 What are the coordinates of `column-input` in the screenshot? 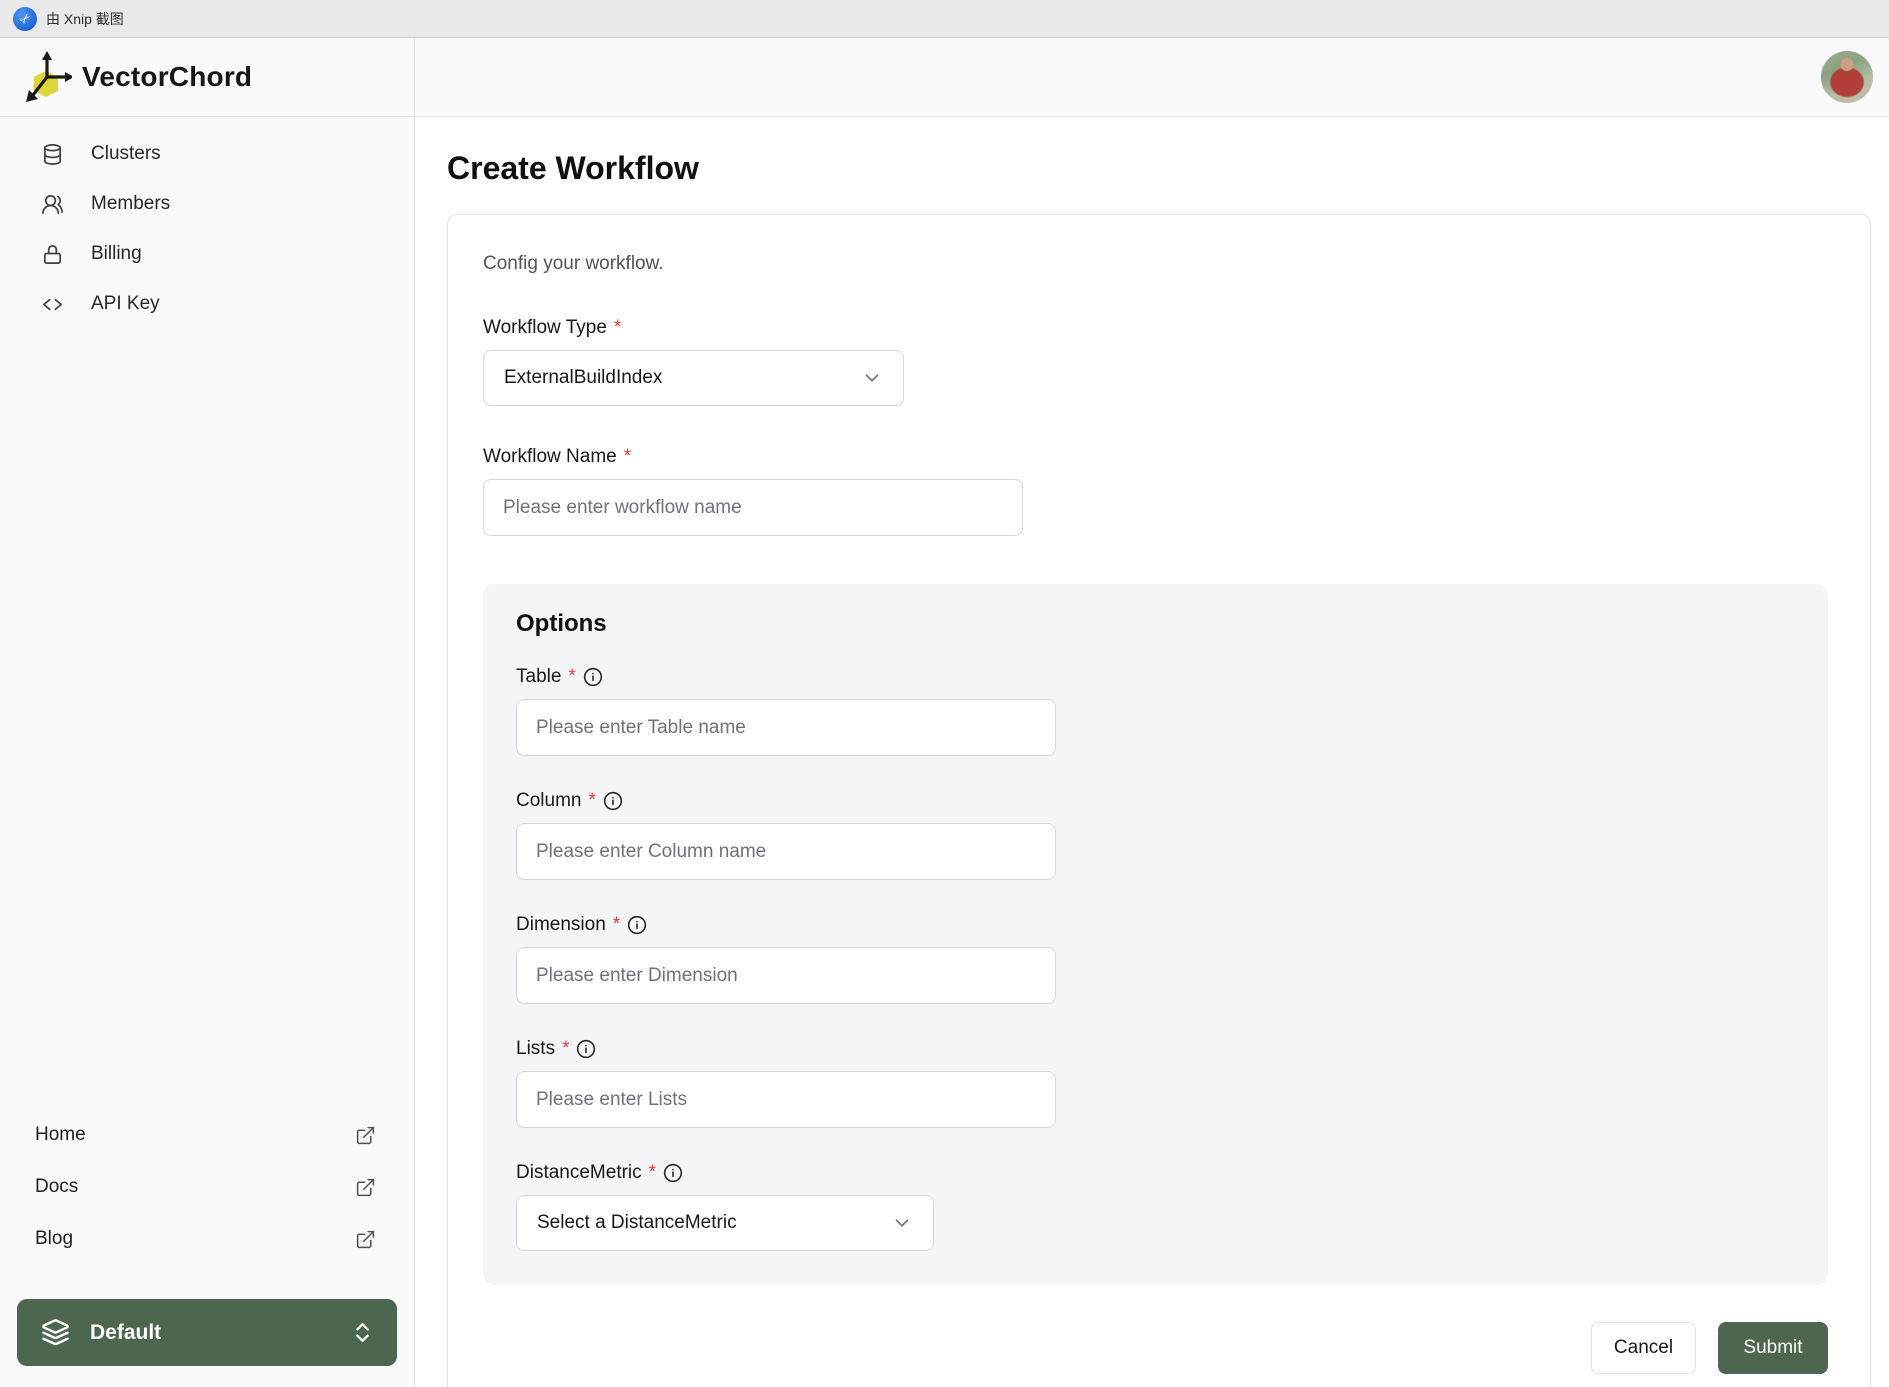 It's located at (786, 851).